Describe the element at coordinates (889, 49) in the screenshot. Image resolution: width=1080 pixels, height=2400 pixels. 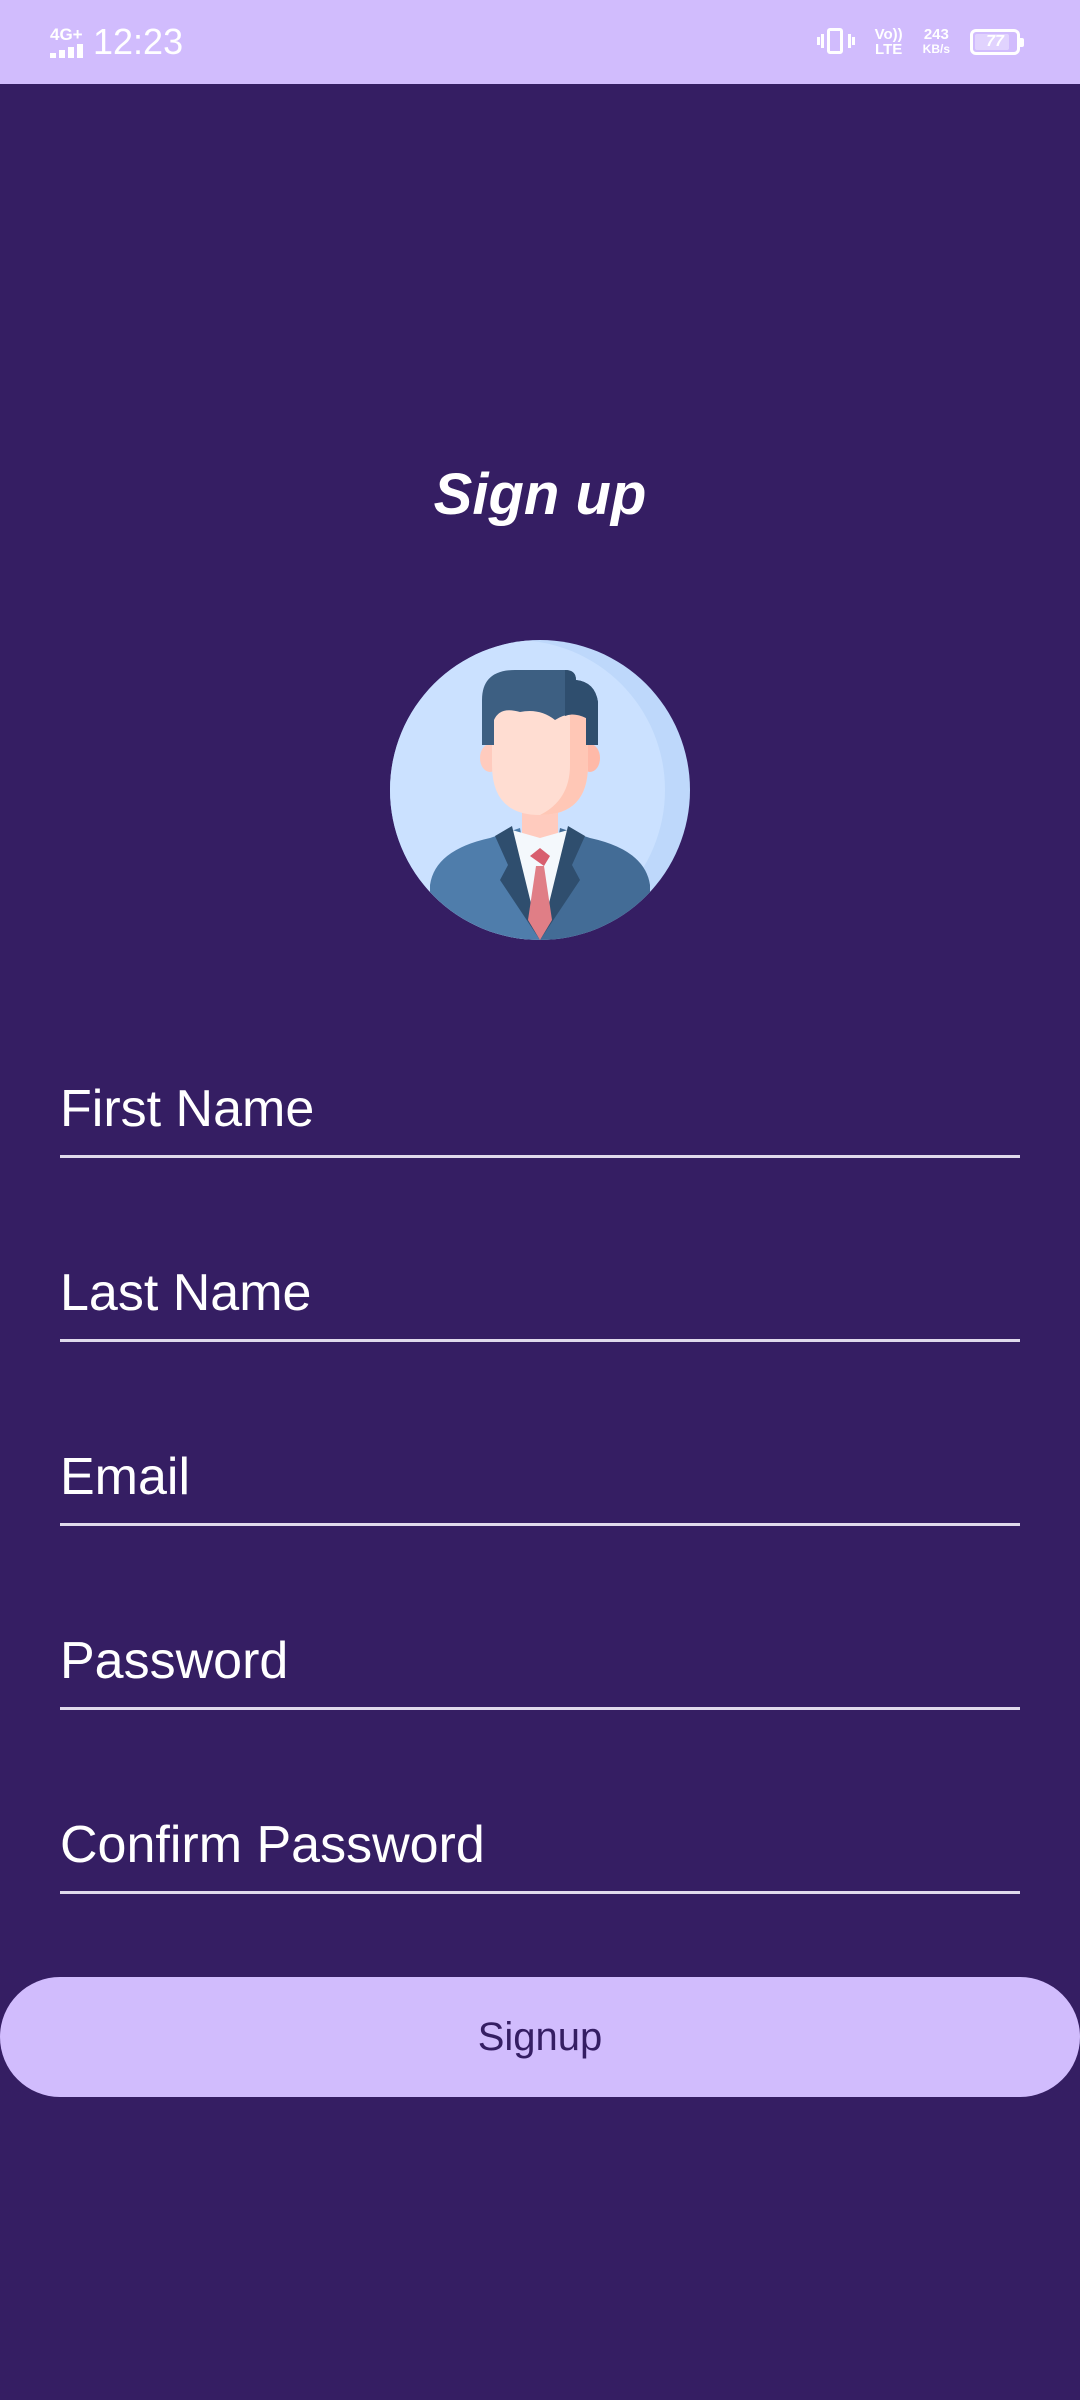
I see `volte-bottom: LTE` at that location.